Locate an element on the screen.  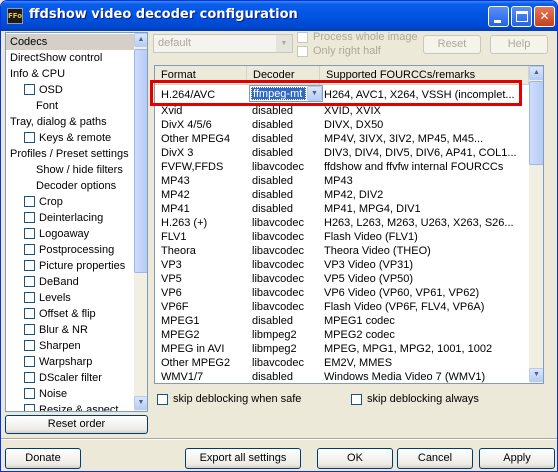
tree-item: Codecs is located at coordinates (70, 42).